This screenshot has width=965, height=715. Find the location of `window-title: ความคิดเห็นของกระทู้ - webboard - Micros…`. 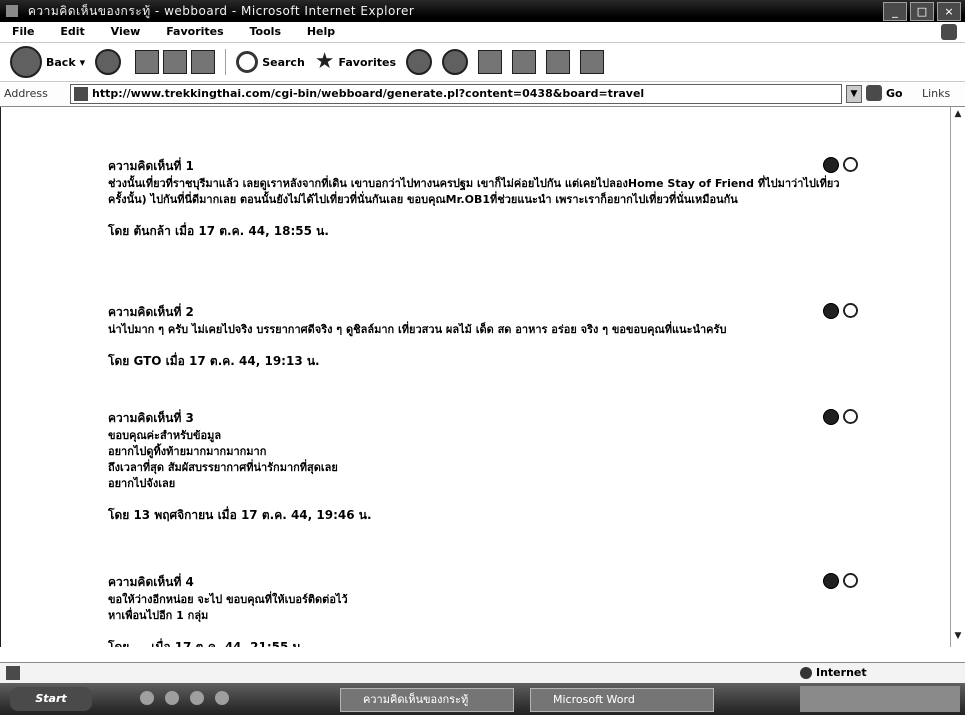

window-title: ความคิดเห็นของกระทู้ - webboard - Micros… is located at coordinates (221, 11).